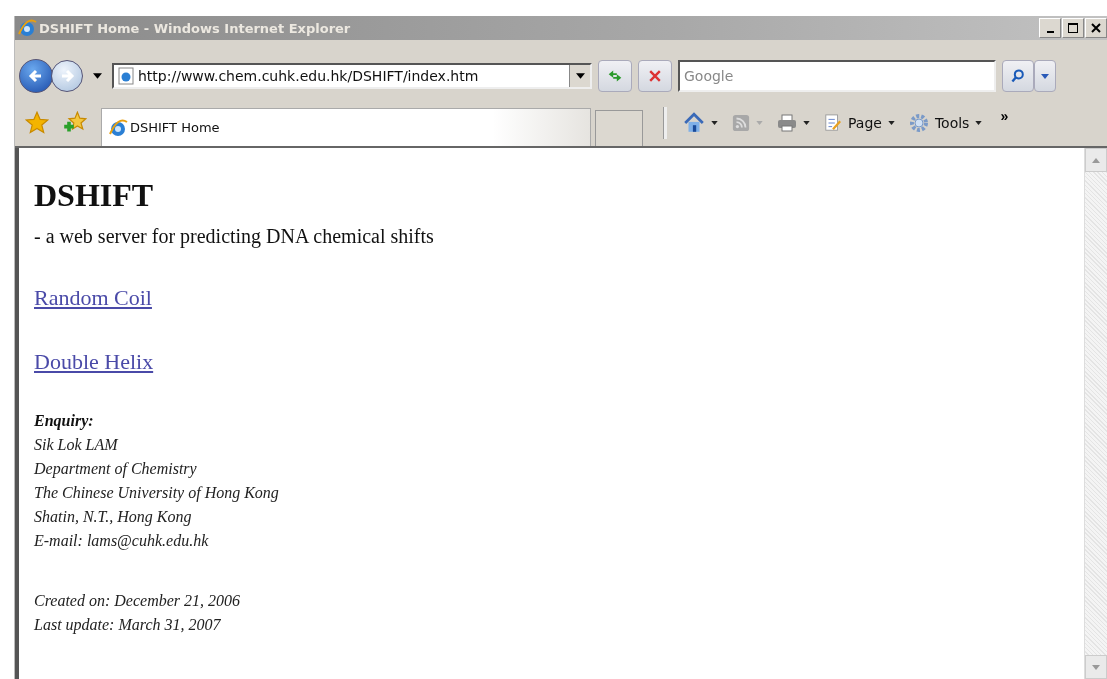  What do you see at coordinates (352, 76) in the screenshot?
I see `address-field: http://www.chem.cuhk.edu.hk/DSHIFT/index.htm` at bounding box center [352, 76].